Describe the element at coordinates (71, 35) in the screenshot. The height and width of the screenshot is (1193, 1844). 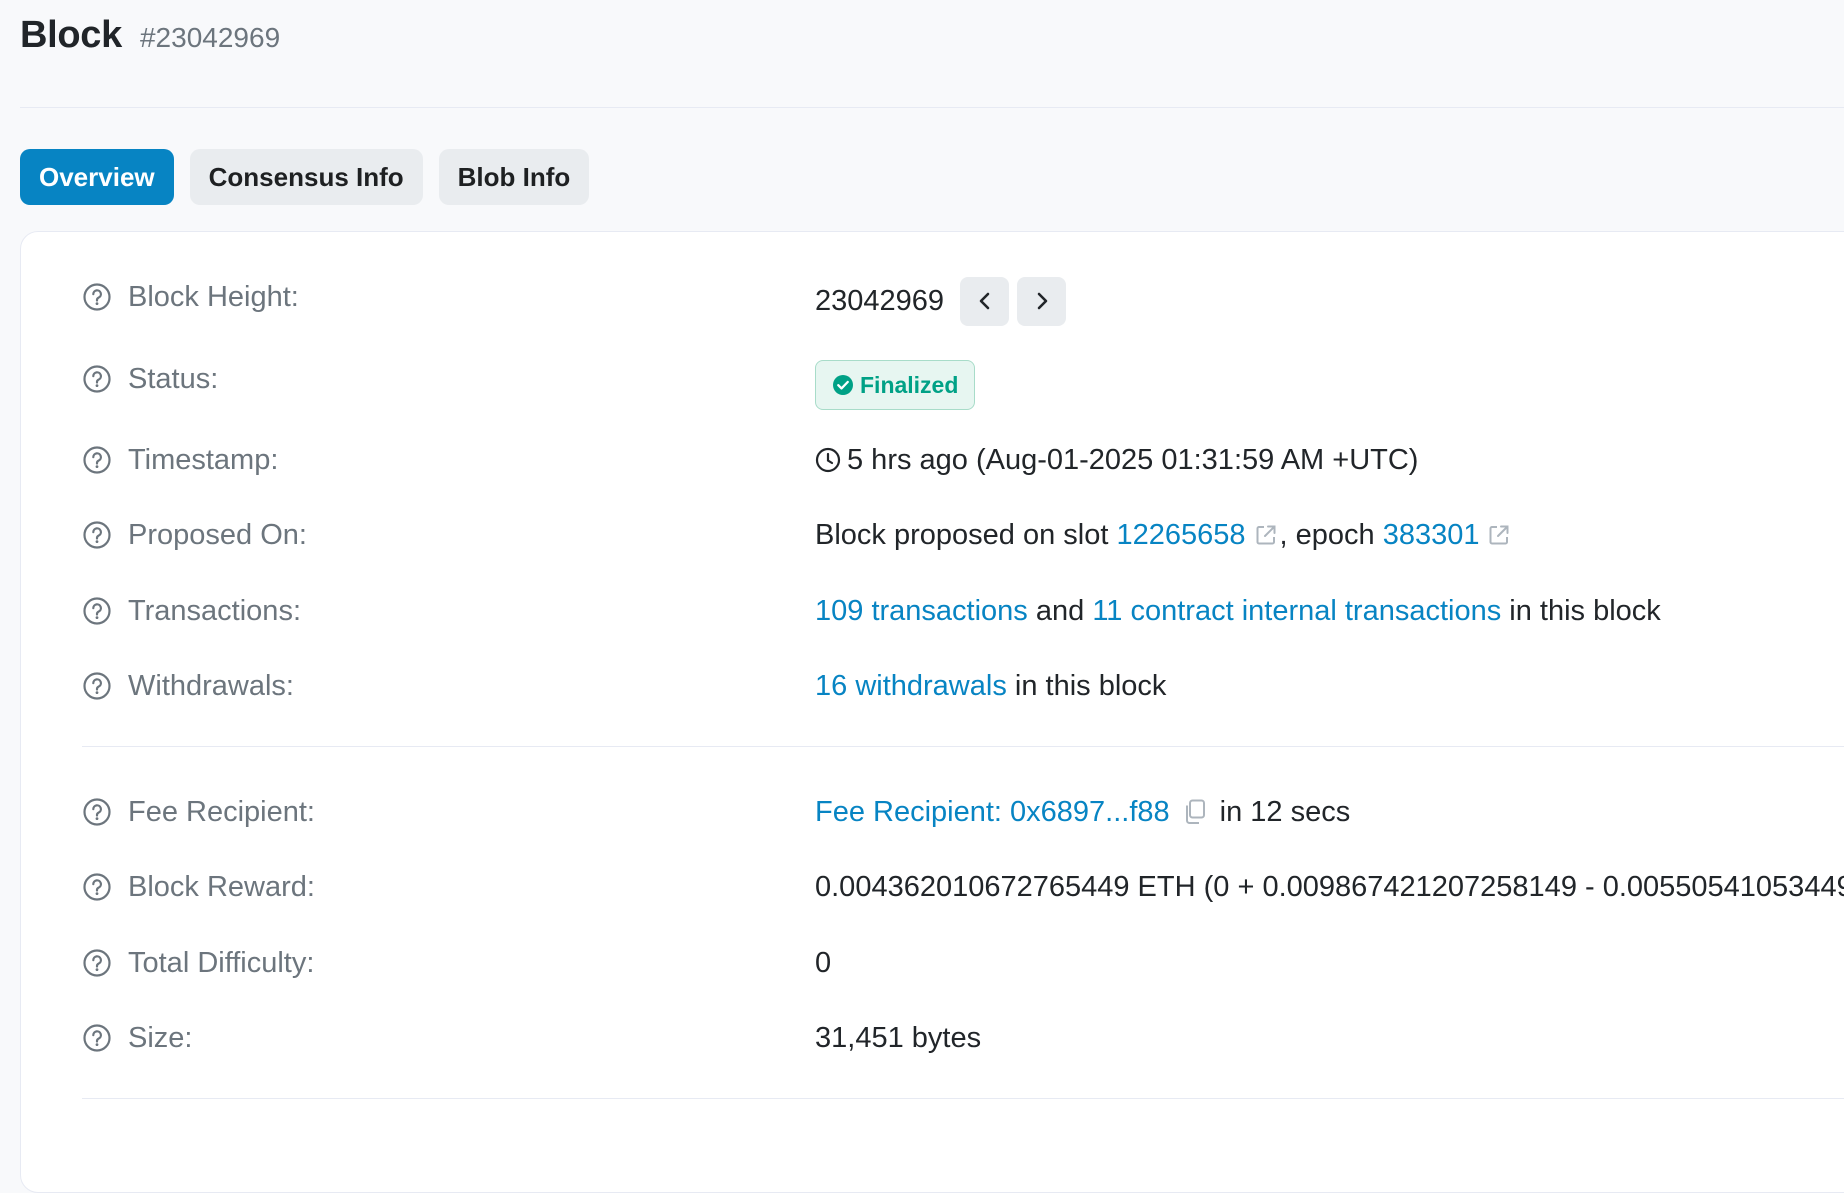
I see `page-title: Block` at that location.